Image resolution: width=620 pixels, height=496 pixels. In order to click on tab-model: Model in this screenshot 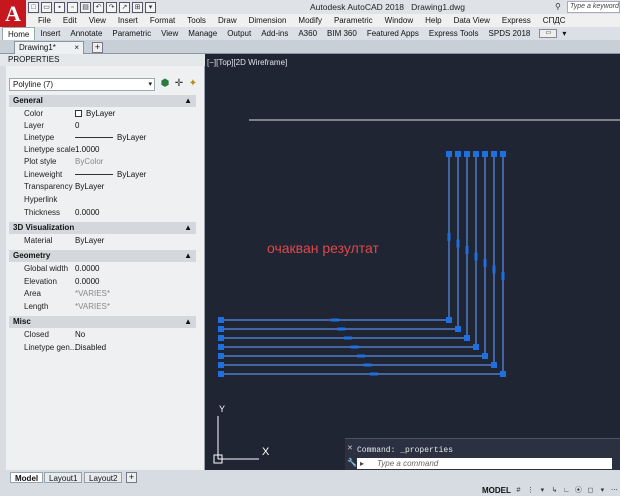, I will do `click(27, 477)`.